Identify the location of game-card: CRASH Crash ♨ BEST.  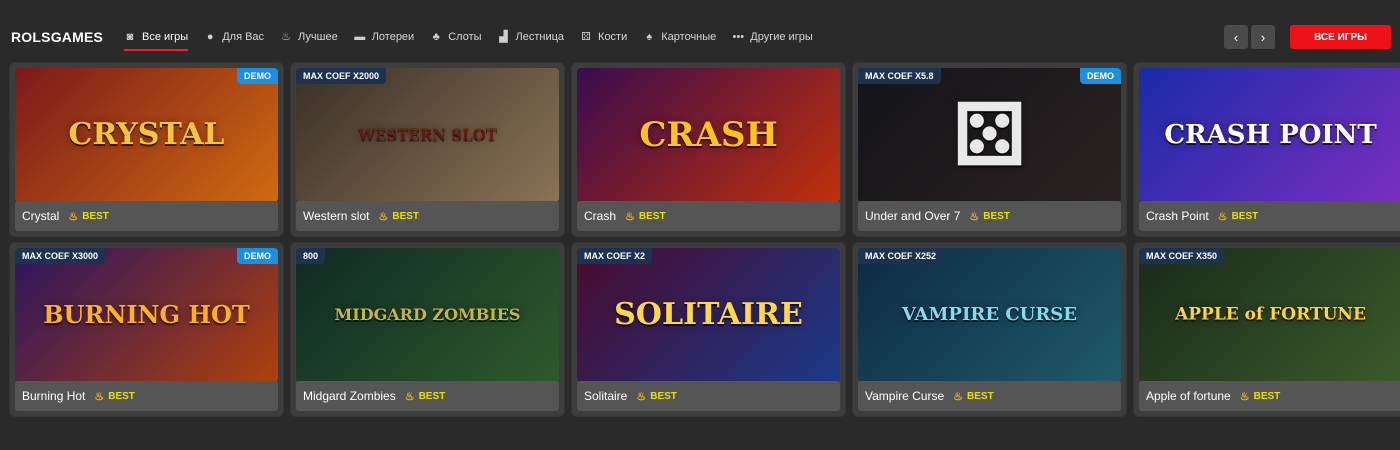
(708, 149).